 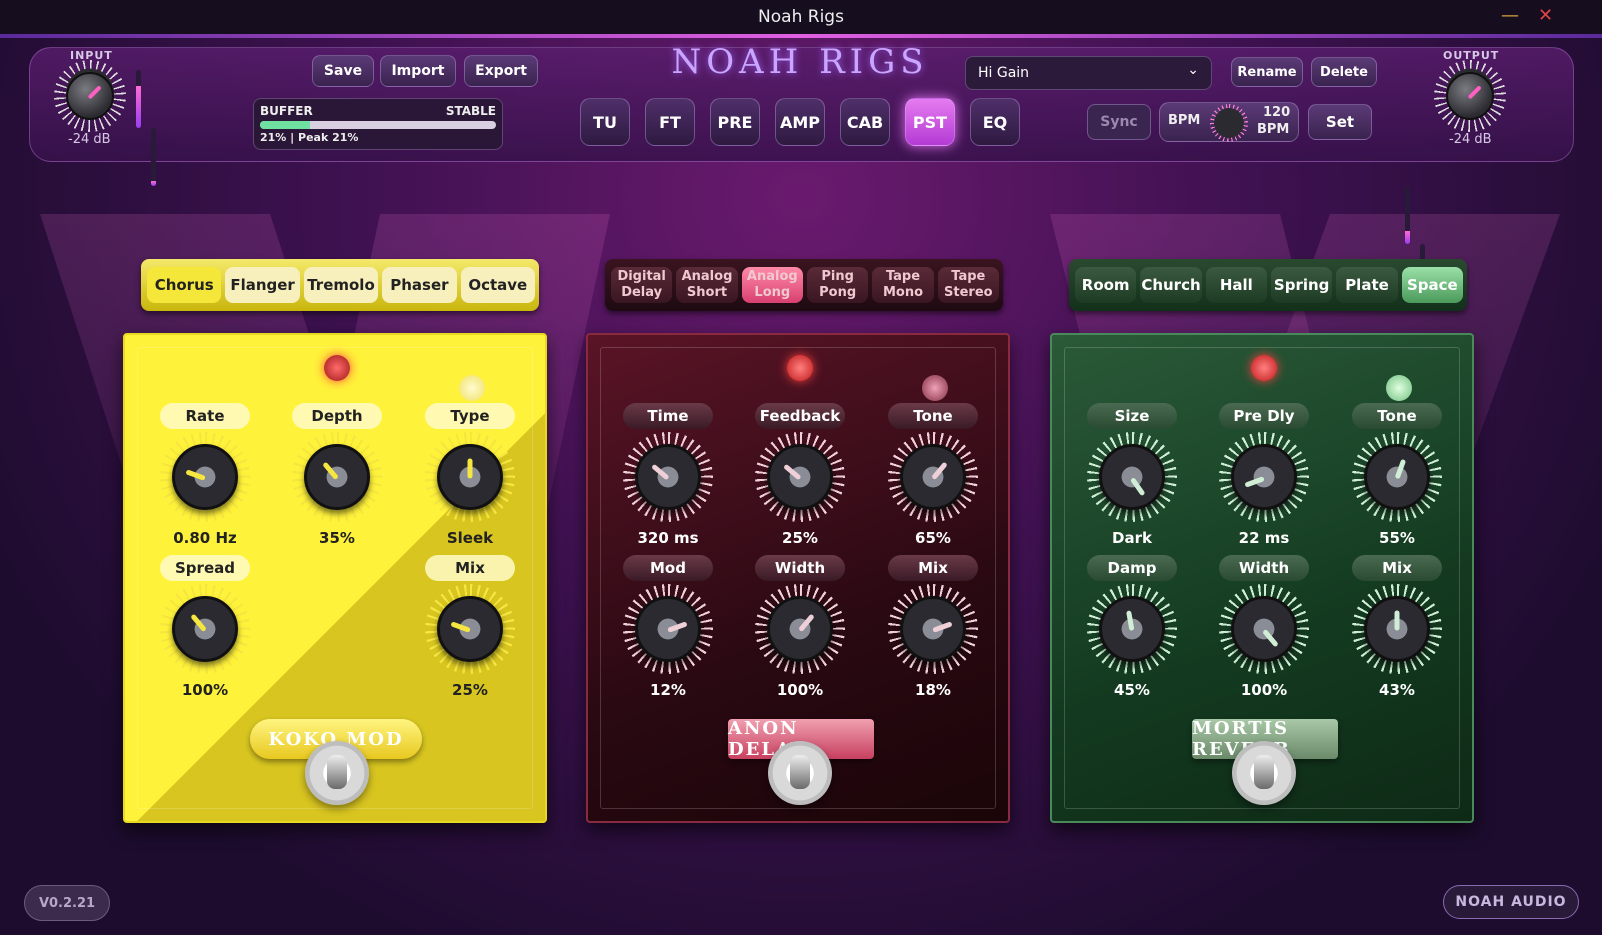 I want to click on knob-label-depth: Depth, so click(x=337, y=416).